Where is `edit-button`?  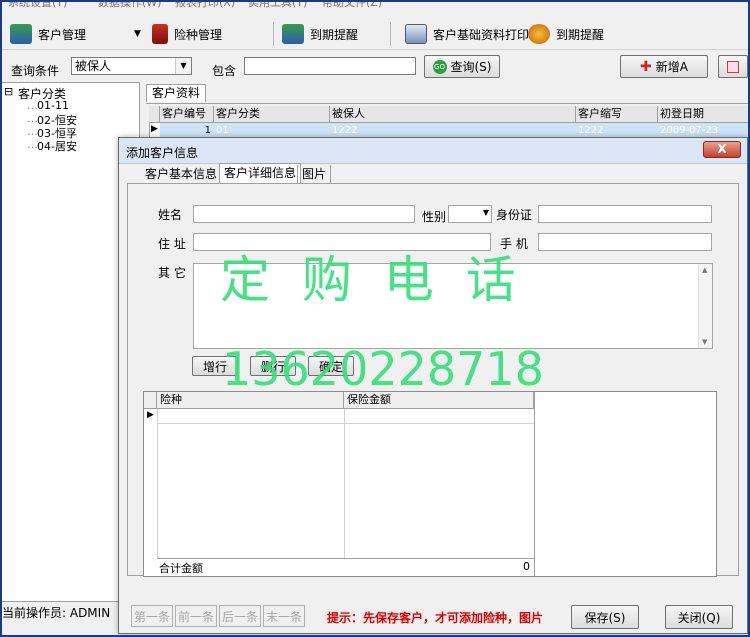
edit-button is located at coordinates (733, 66).